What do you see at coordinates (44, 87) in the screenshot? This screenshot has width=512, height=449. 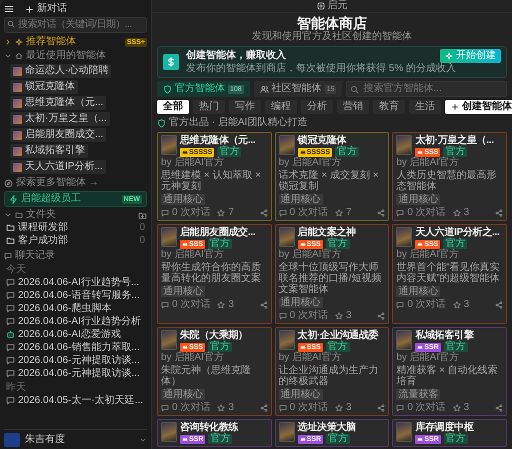 I see `agent-list-item: 锁冠克隆体` at bounding box center [44, 87].